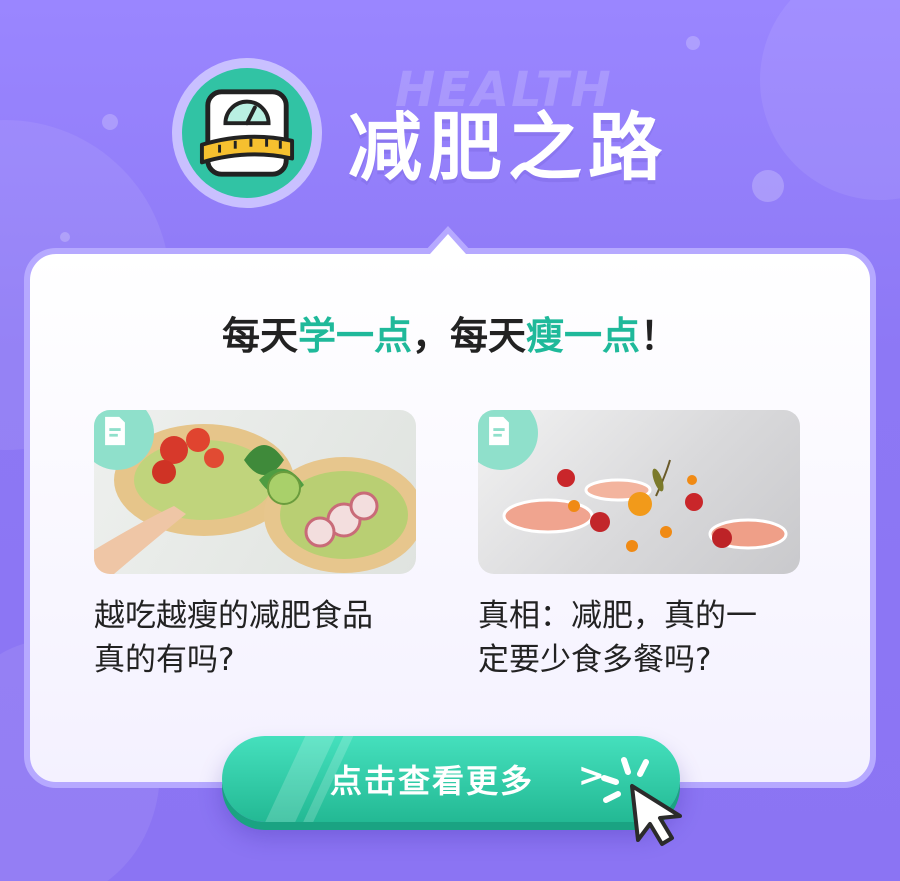  Describe the element at coordinates (617, 616) in the screenshot. I see `article-title-line: 真相：减肥，真的一` at that location.